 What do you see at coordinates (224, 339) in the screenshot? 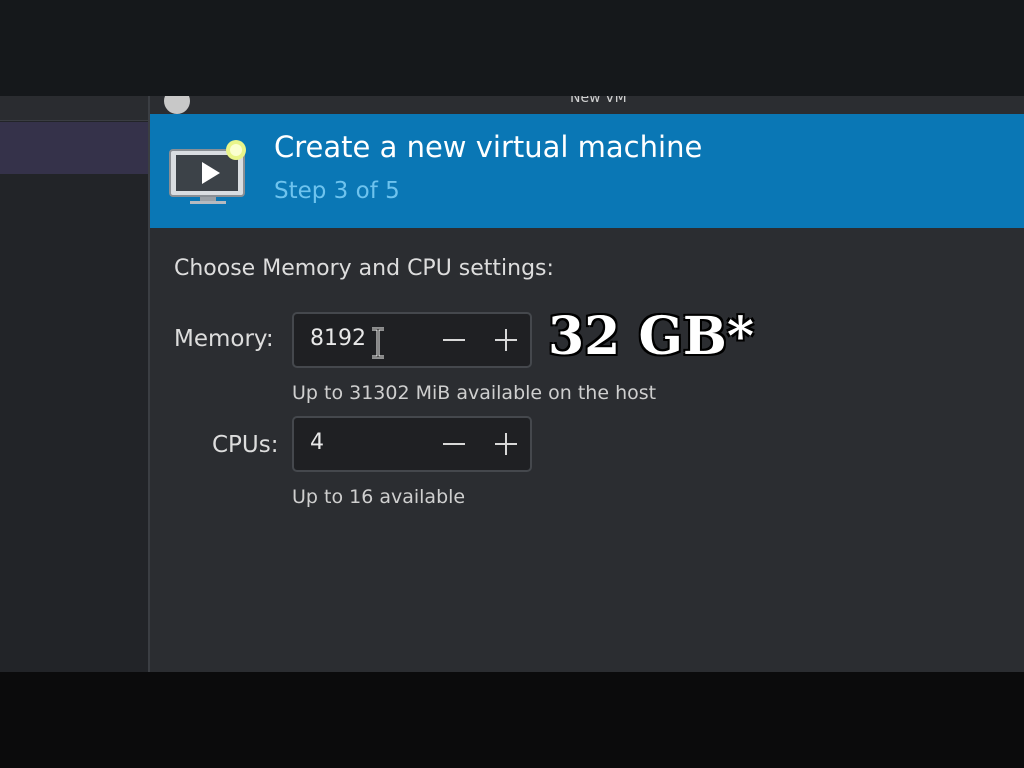
I see `memory-label: Memory:` at bounding box center [224, 339].